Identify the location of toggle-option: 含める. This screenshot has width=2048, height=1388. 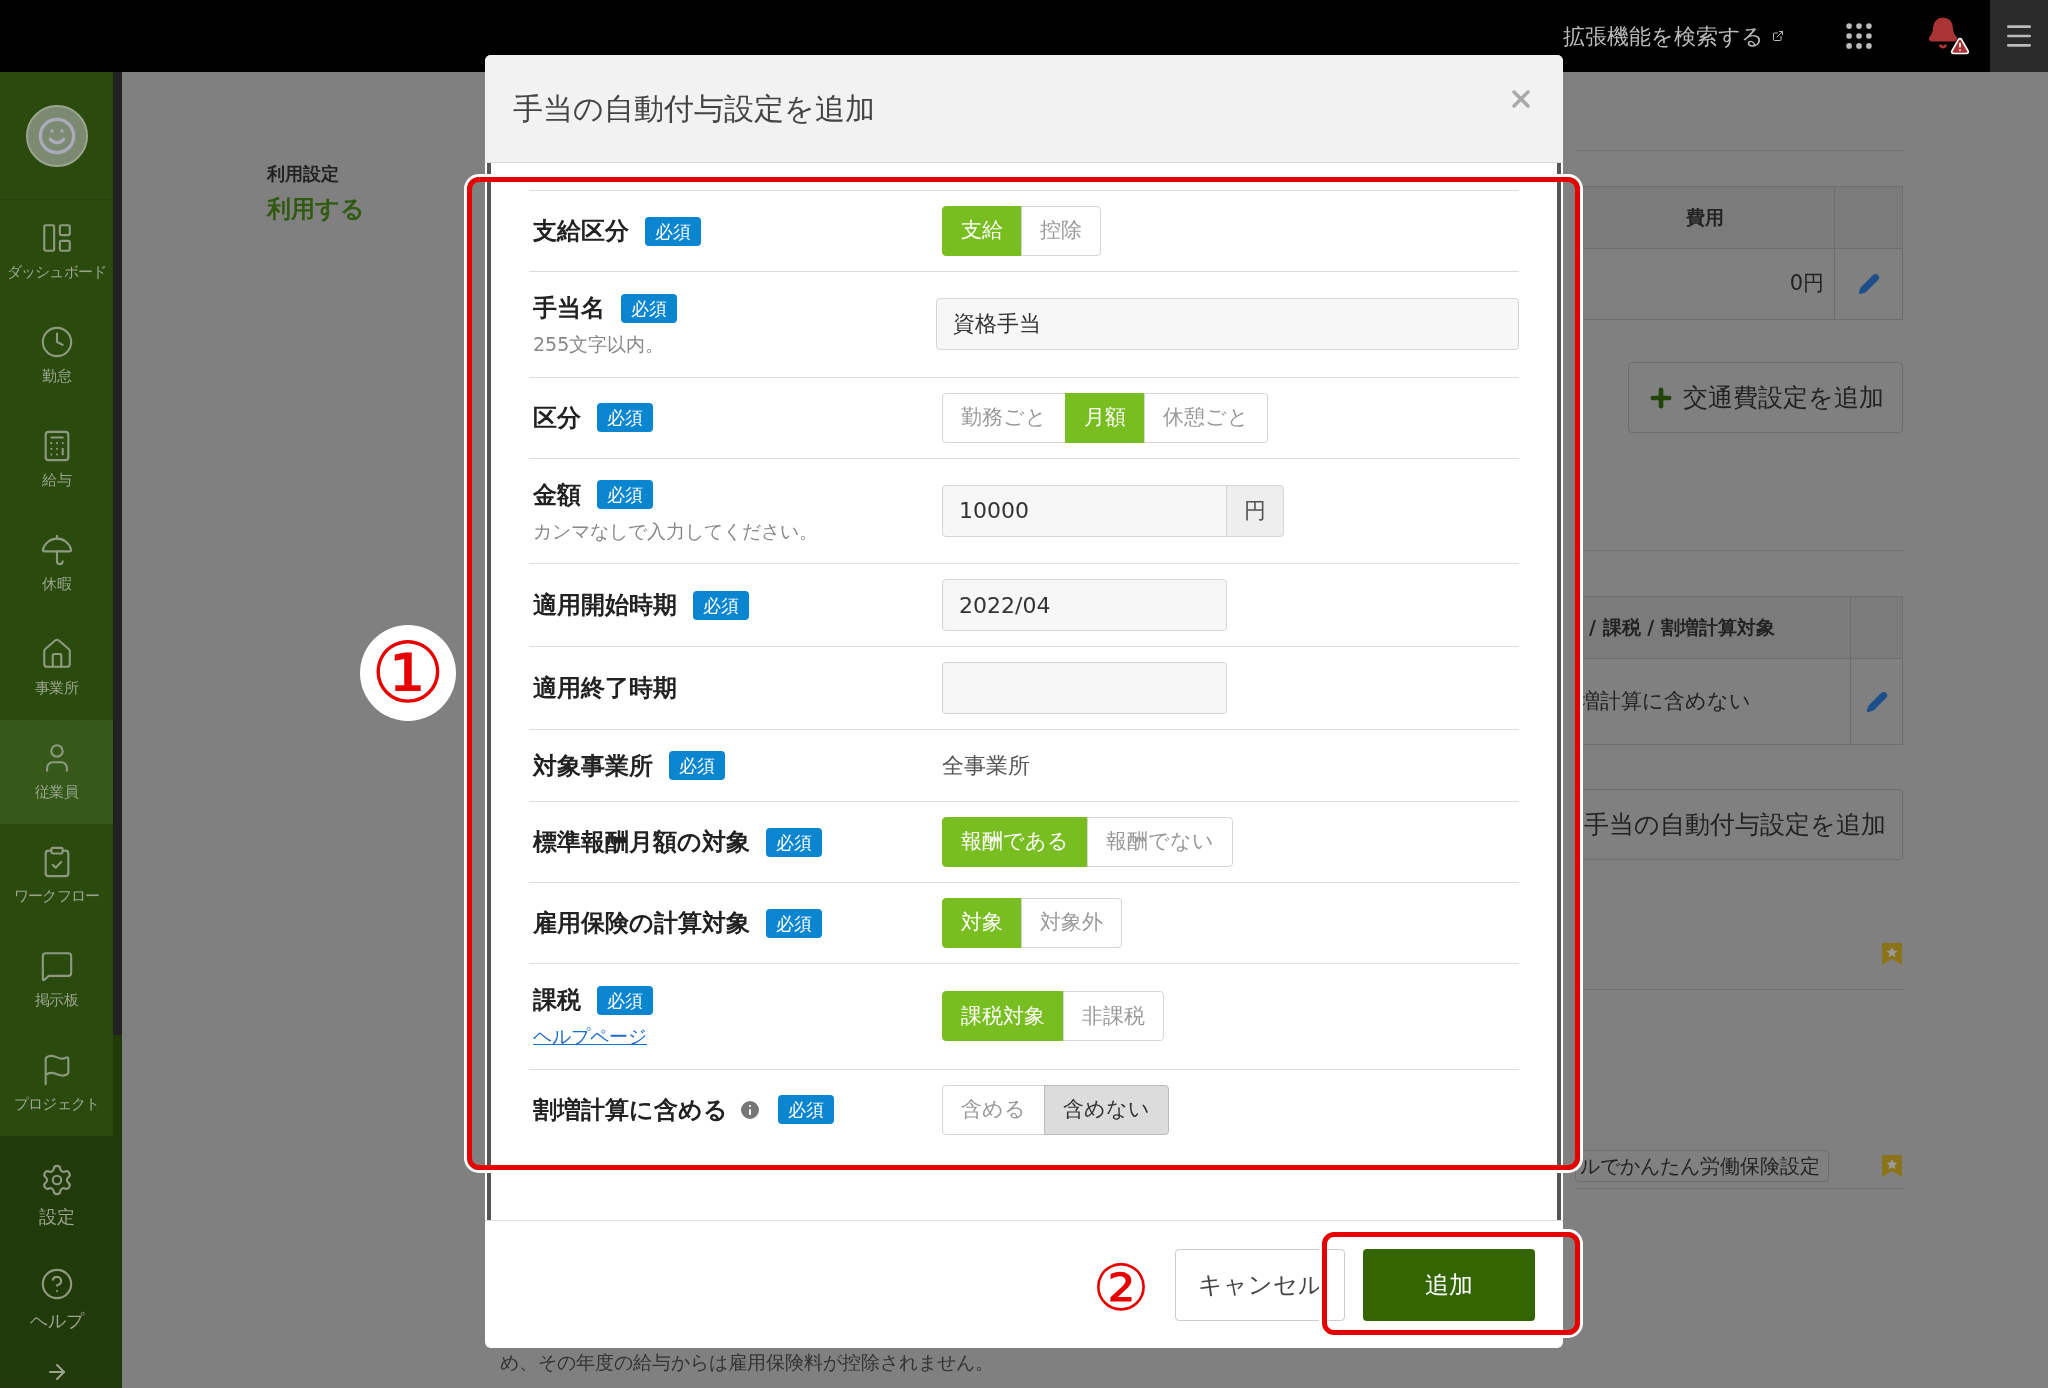
(993, 1109).